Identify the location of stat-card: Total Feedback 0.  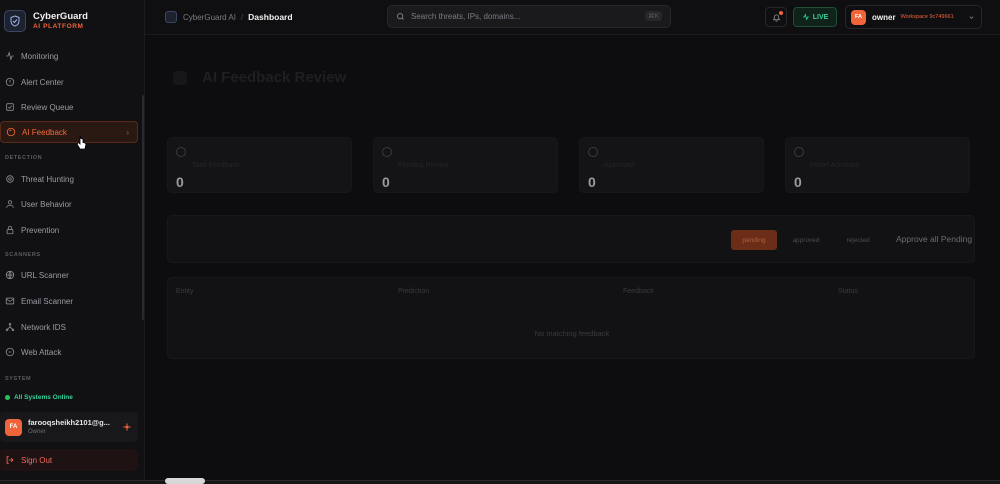
(259, 165).